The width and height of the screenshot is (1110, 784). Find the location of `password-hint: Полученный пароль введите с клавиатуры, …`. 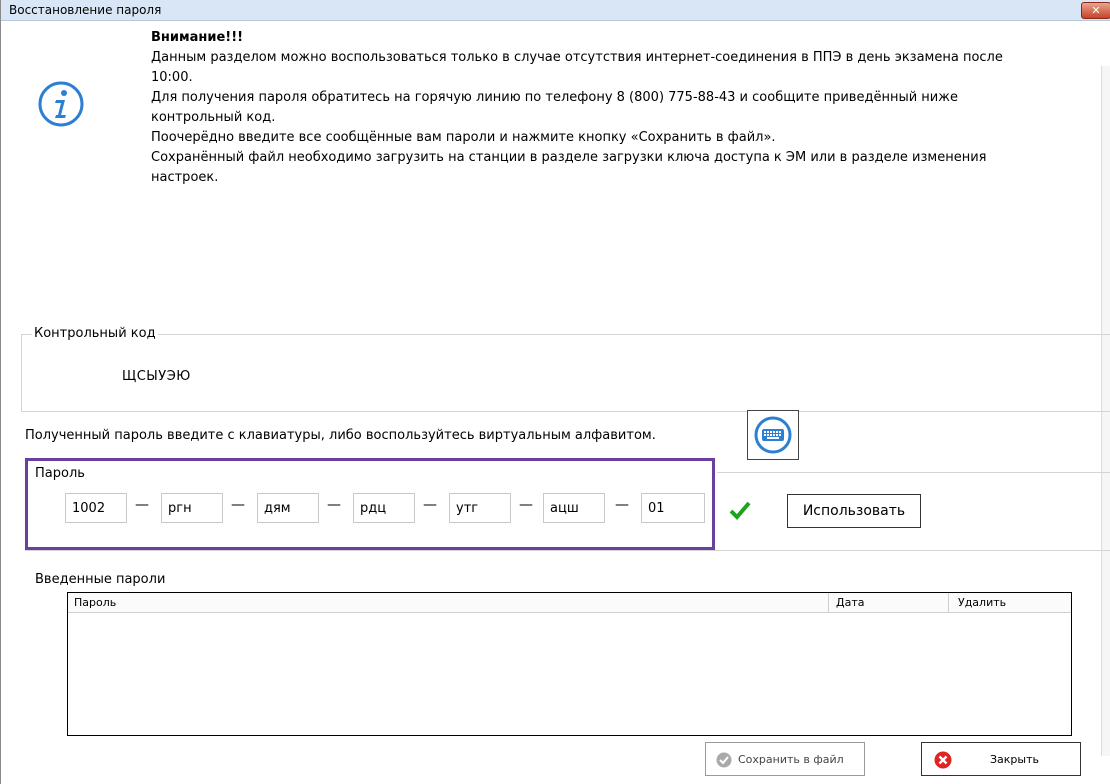

password-hint: Полученный пароль введите с клавиатуры, … is located at coordinates (340, 435).